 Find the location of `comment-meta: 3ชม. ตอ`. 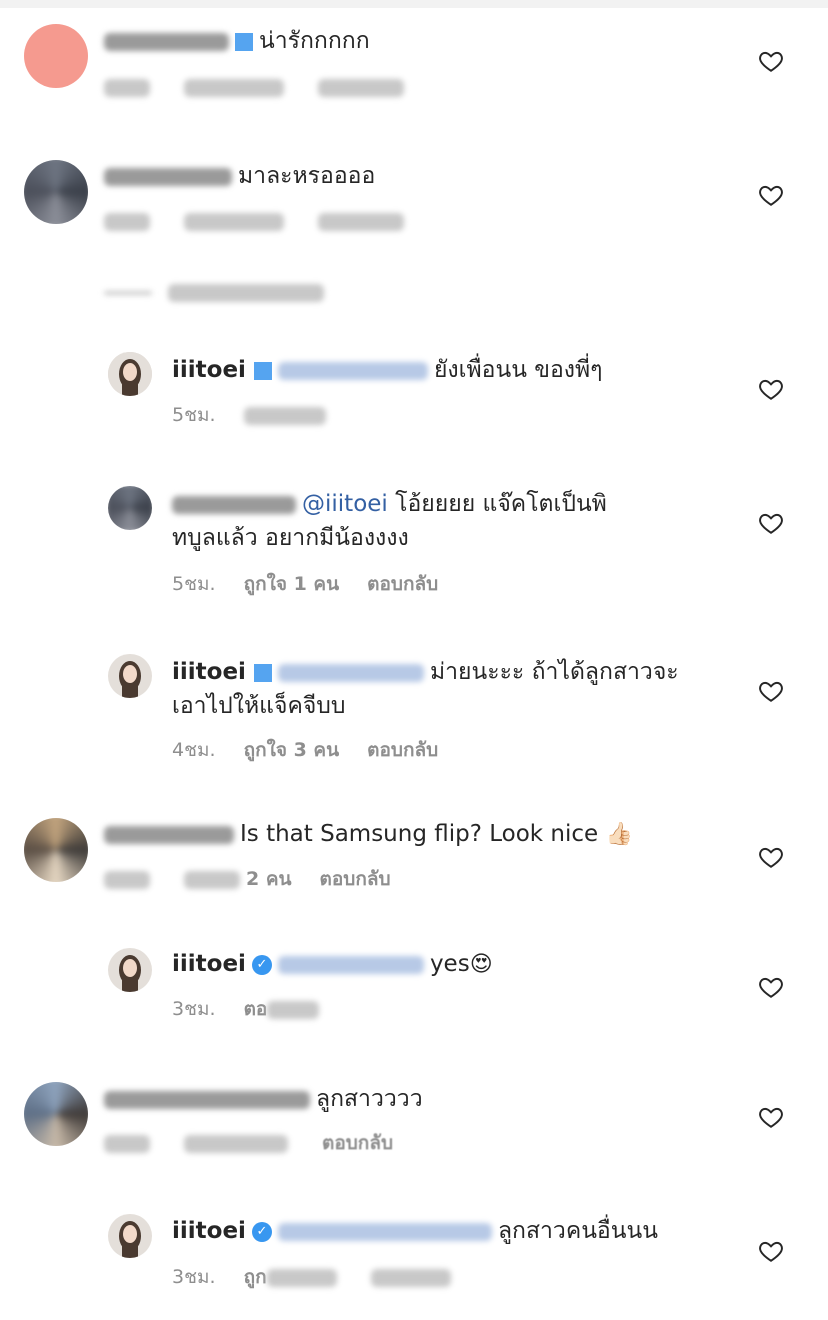

comment-meta: 3ชม. ตอ is located at coordinates (248, 1009).